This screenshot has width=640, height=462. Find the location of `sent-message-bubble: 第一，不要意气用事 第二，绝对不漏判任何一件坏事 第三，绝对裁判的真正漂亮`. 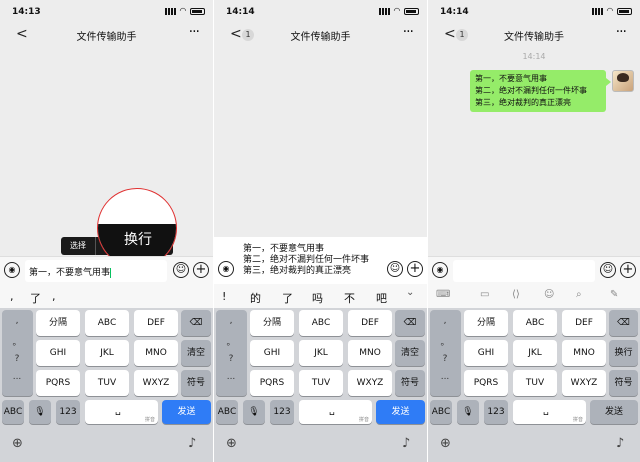

sent-message-bubble: 第一，不要意气用事 第二，绝对不漏判任何一件坏事 第三，绝对裁判的真正漂亮 is located at coordinates (540, 91).